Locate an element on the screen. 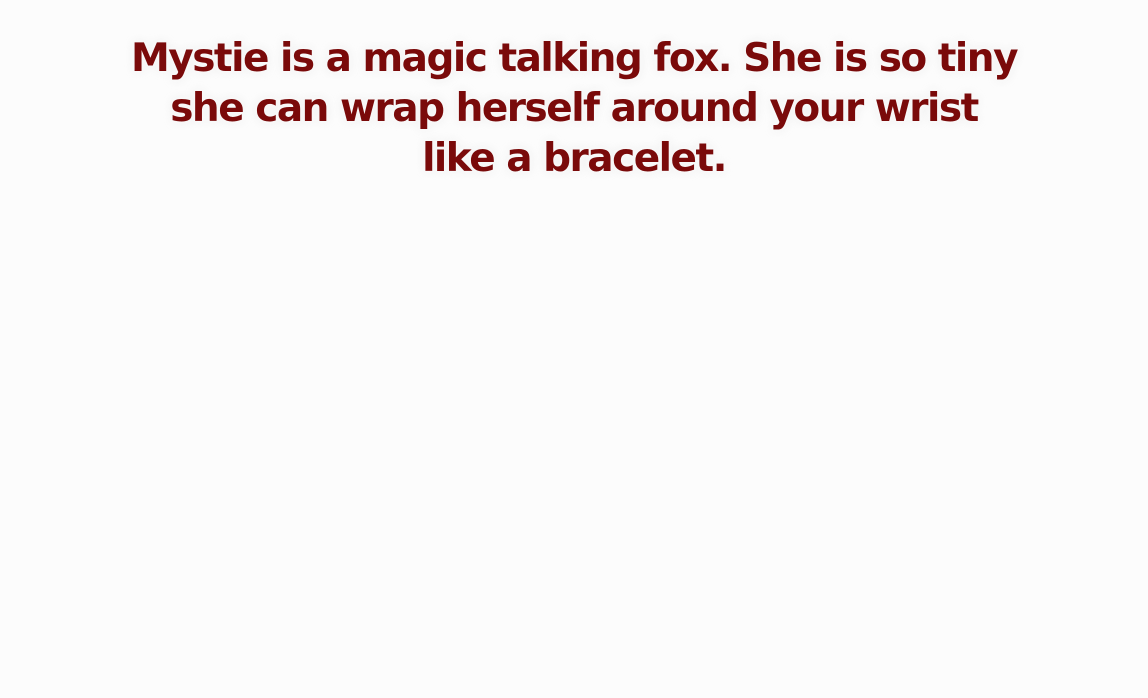  caption-line-2: she can wrap herself around your wrist is located at coordinates (574, 108).